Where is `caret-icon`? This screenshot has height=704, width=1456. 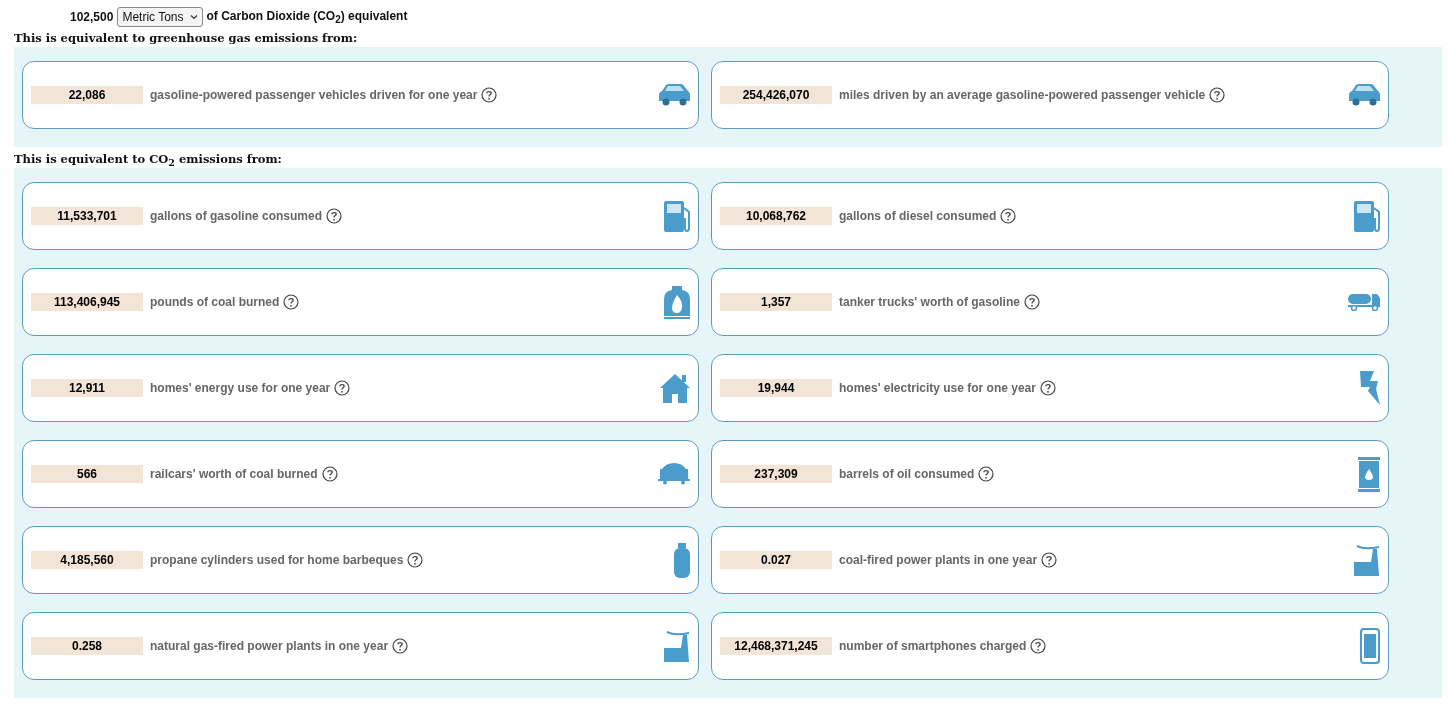
caret-icon is located at coordinates (193, 17).